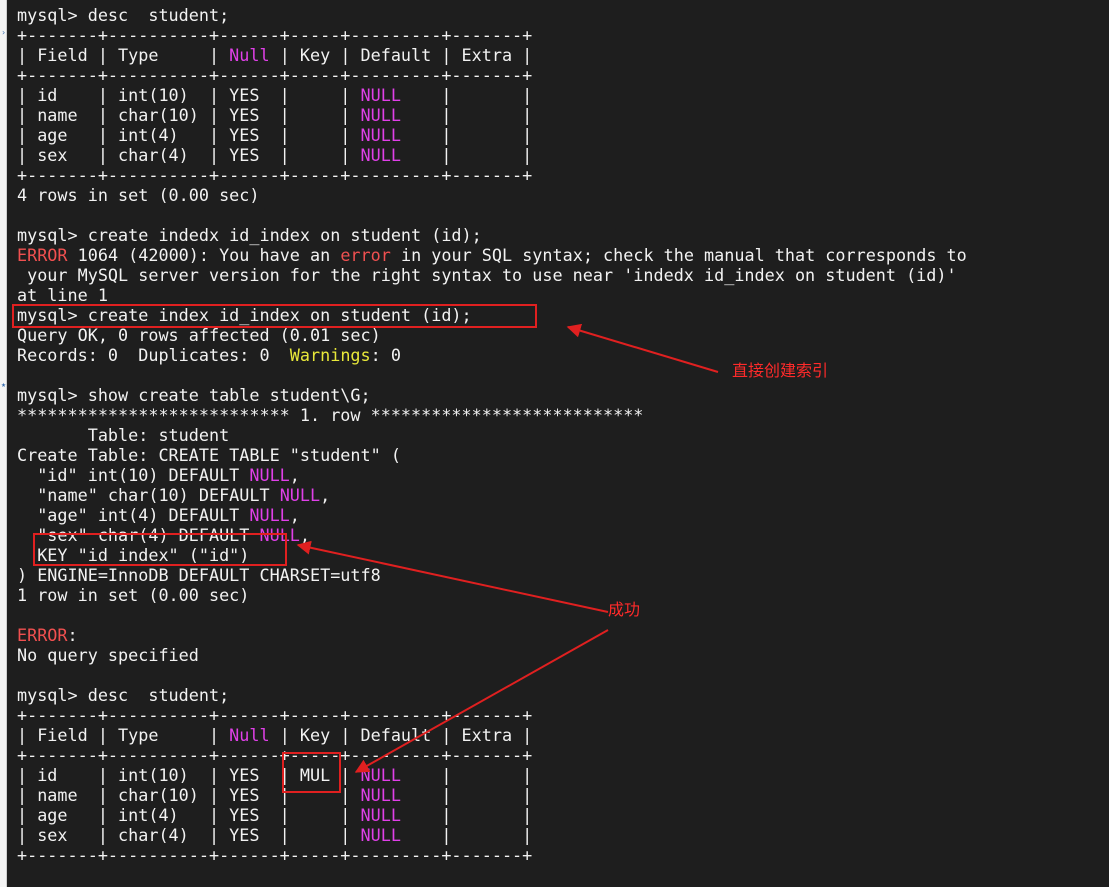 This screenshot has height=887, width=1109. Describe the element at coordinates (72, 635) in the screenshot. I see `terminal-text: :` at that location.